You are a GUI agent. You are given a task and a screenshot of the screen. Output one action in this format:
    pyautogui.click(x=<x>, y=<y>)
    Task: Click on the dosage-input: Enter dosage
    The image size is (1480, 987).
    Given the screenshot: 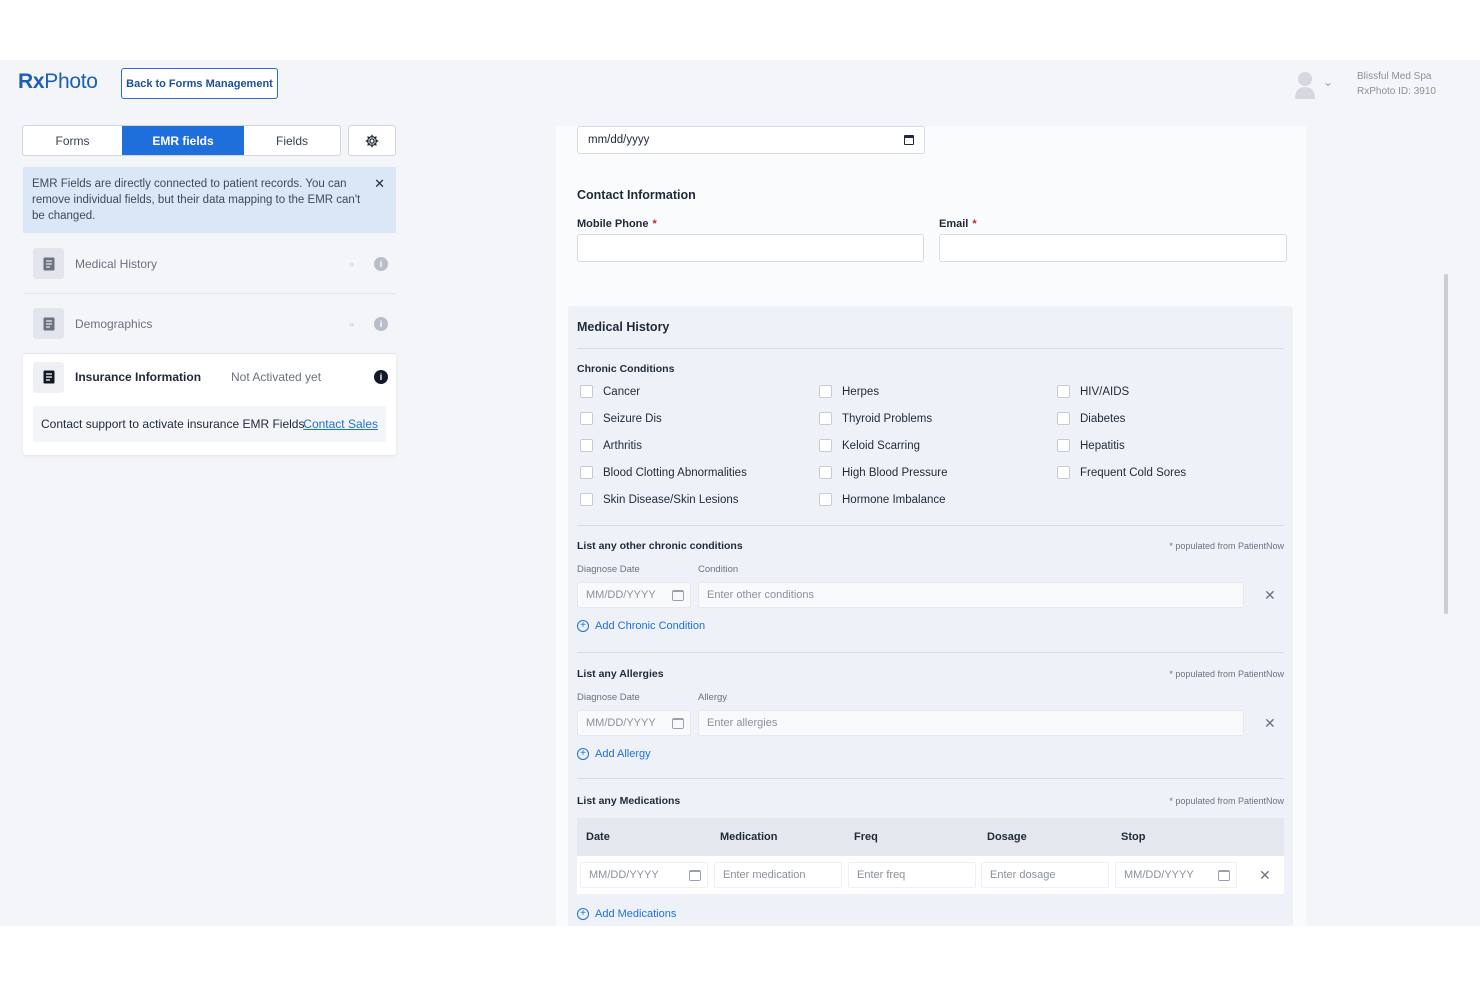 What is the action you would take?
    pyautogui.click(x=1045, y=875)
    